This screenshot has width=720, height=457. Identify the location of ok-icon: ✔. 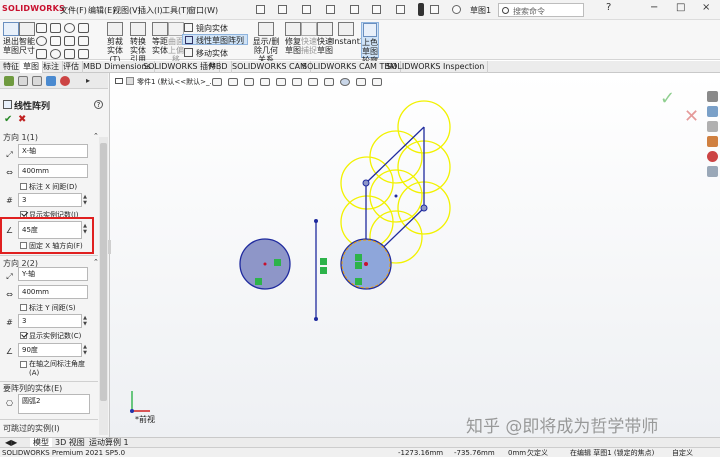
(8, 119).